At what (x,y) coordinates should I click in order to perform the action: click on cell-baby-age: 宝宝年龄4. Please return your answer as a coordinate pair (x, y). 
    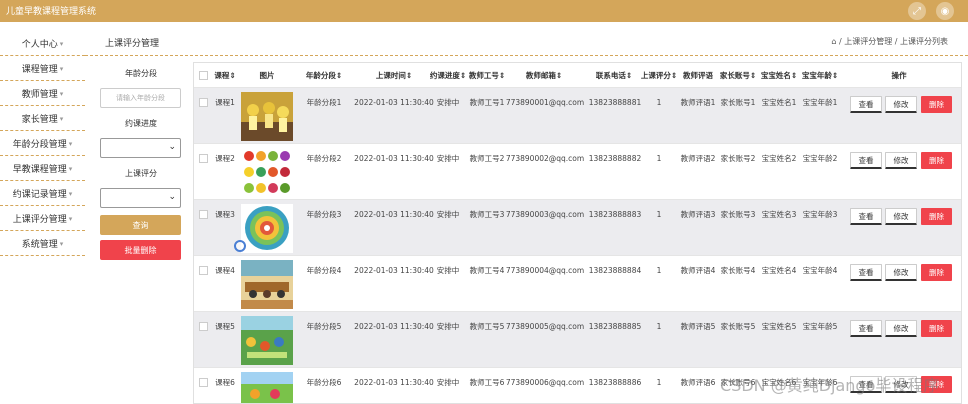
    Looking at the image, I should click on (820, 270).